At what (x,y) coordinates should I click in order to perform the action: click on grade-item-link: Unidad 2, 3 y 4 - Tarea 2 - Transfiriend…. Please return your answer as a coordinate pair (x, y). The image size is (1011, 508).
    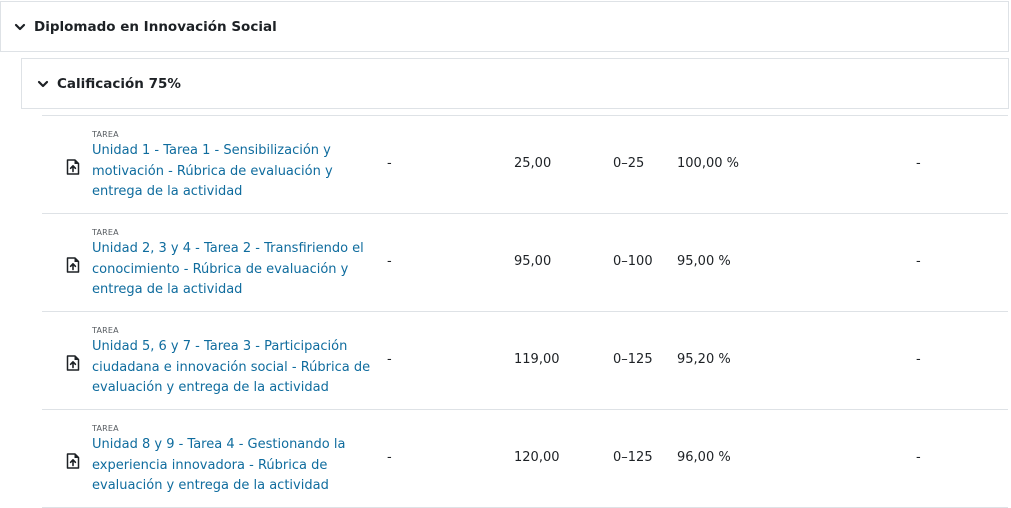
    Looking at the image, I should click on (232, 270).